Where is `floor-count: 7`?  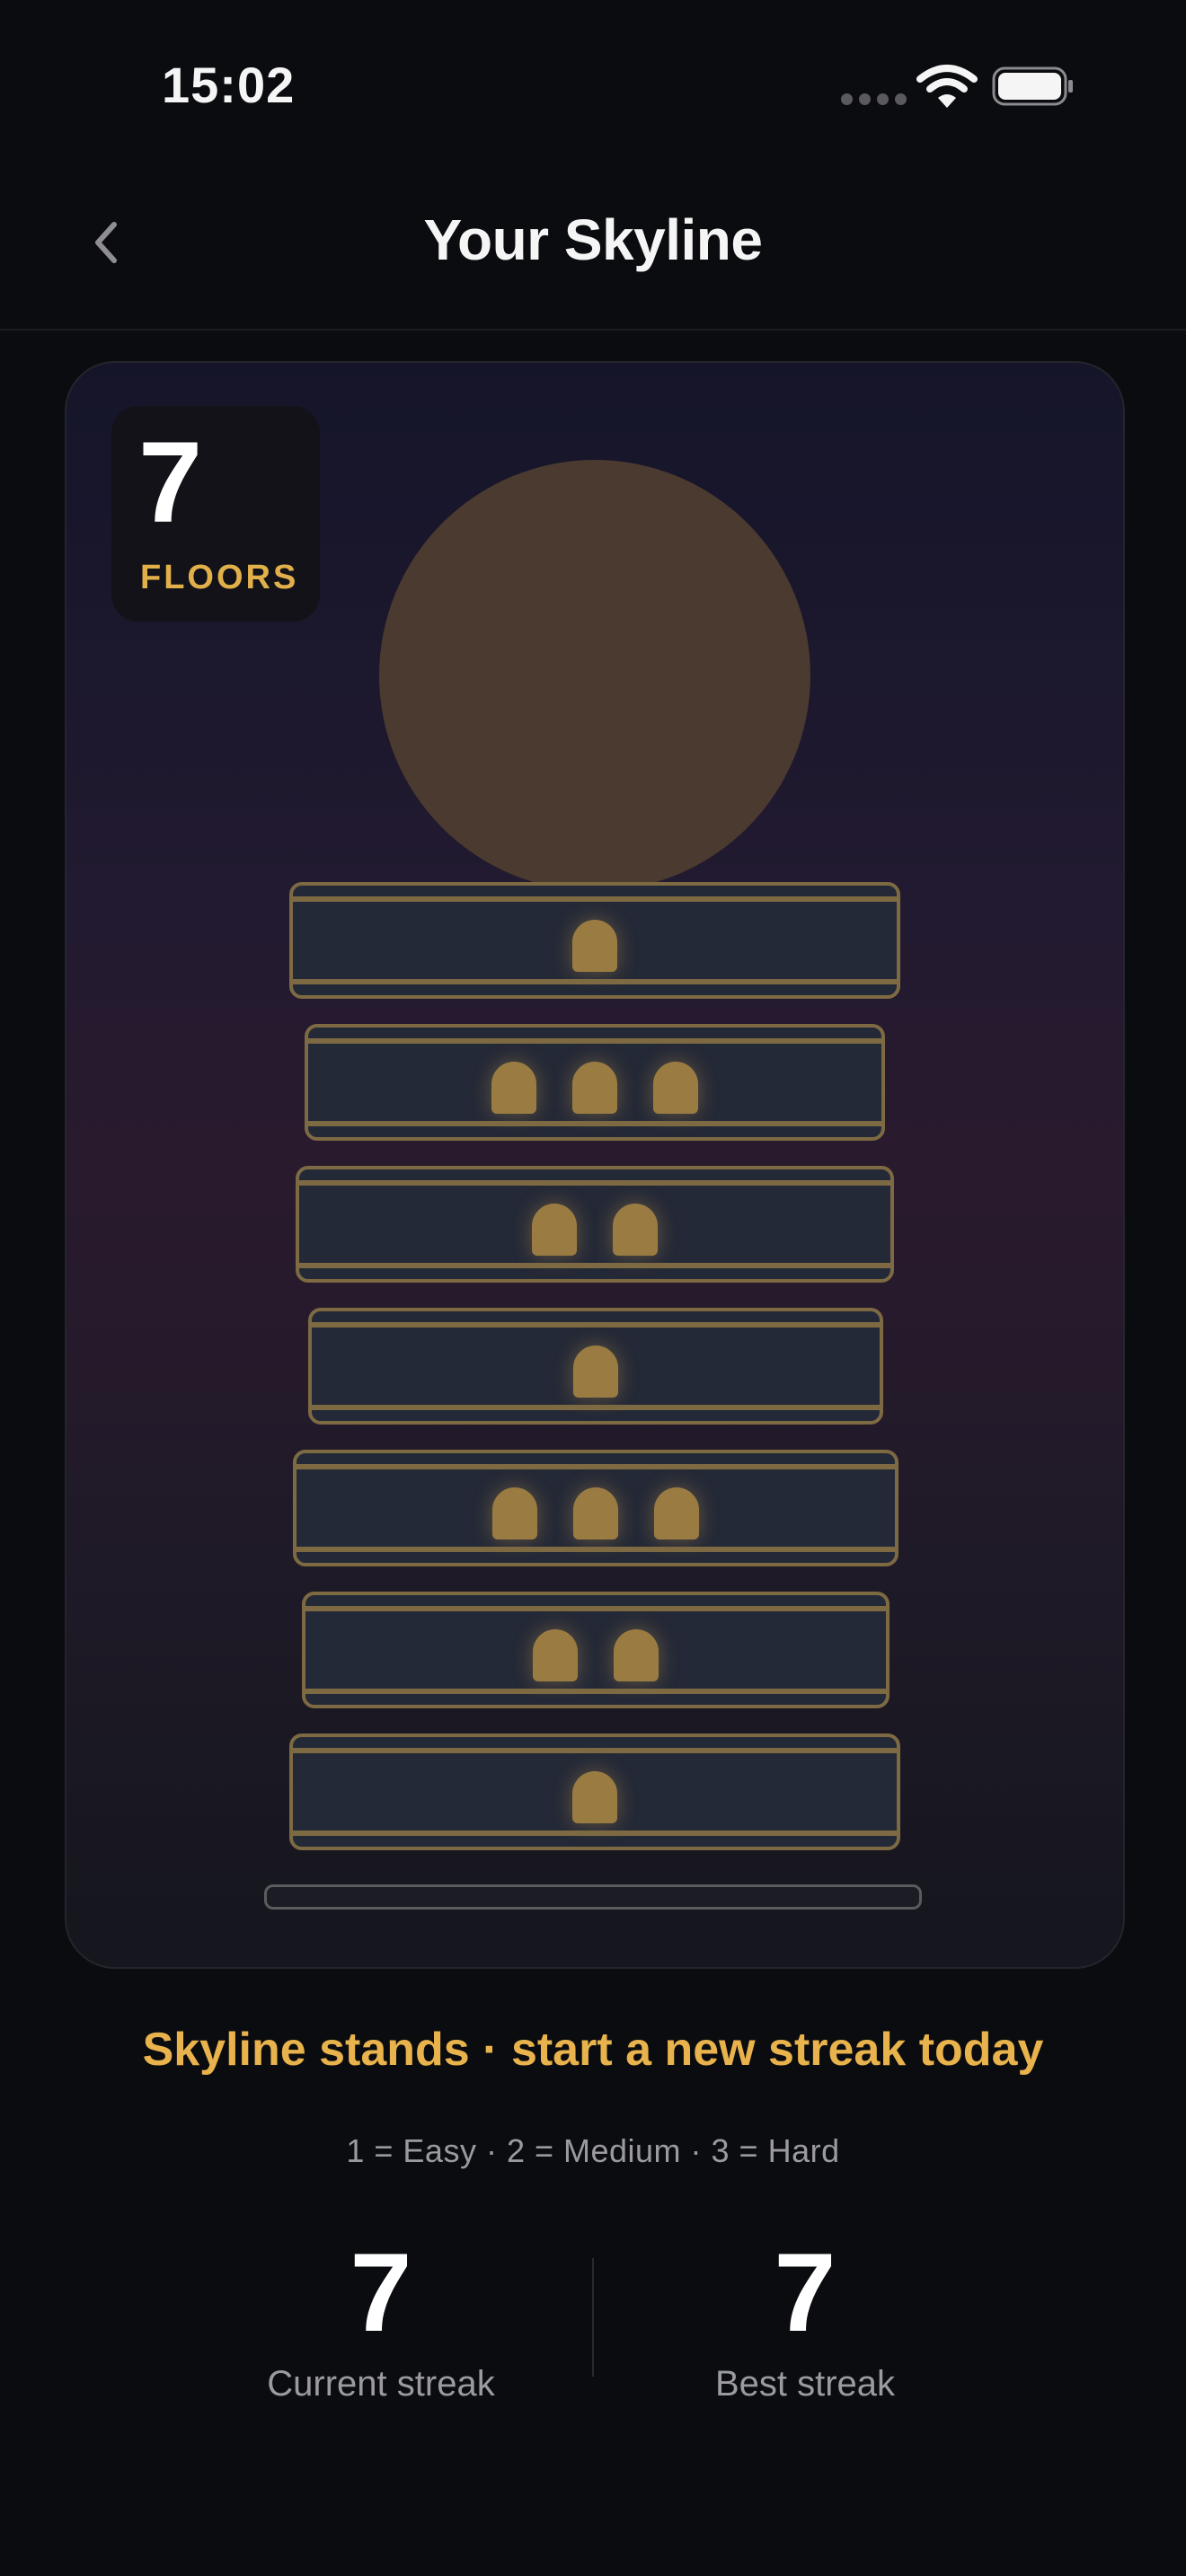 floor-count: 7 is located at coordinates (170, 483).